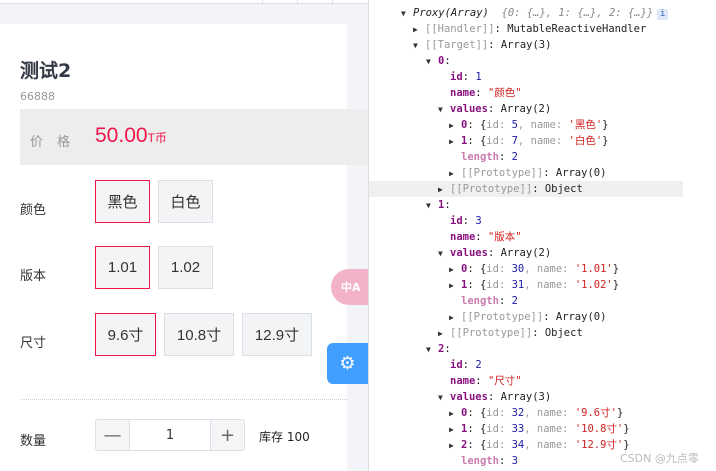 This screenshot has height=471, width=716. What do you see at coordinates (351, 287) in the screenshot?
I see `translate-icon: 中A` at bounding box center [351, 287].